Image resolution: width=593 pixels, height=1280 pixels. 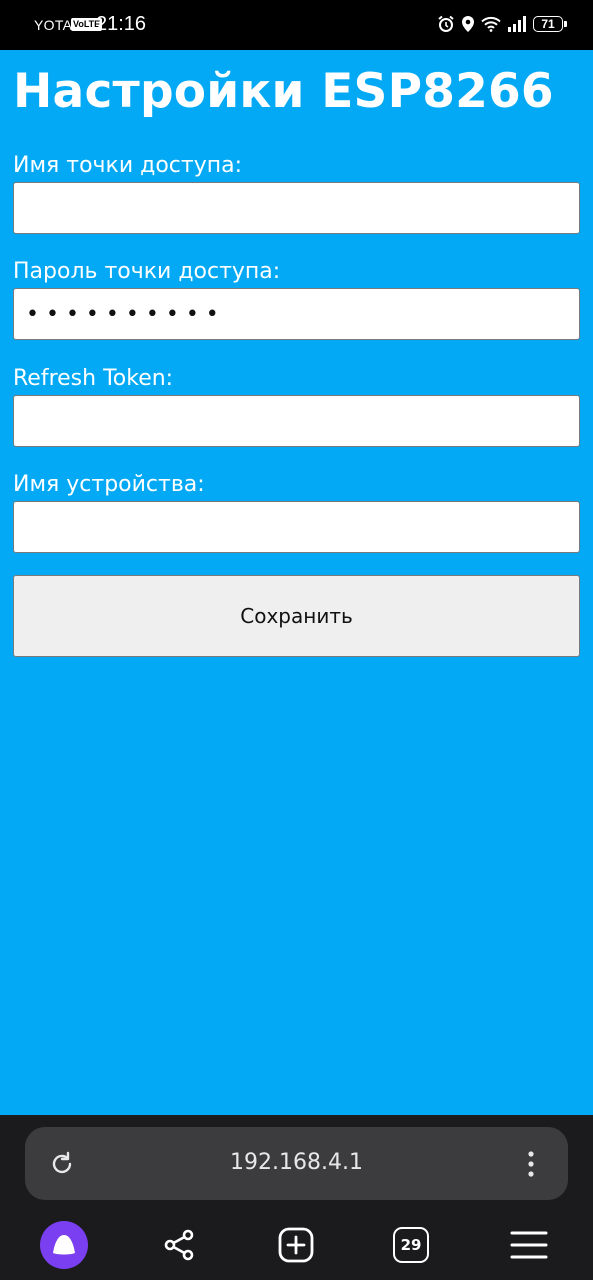 I want to click on password-label: Пароль точки доступа:, so click(x=147, y=271).